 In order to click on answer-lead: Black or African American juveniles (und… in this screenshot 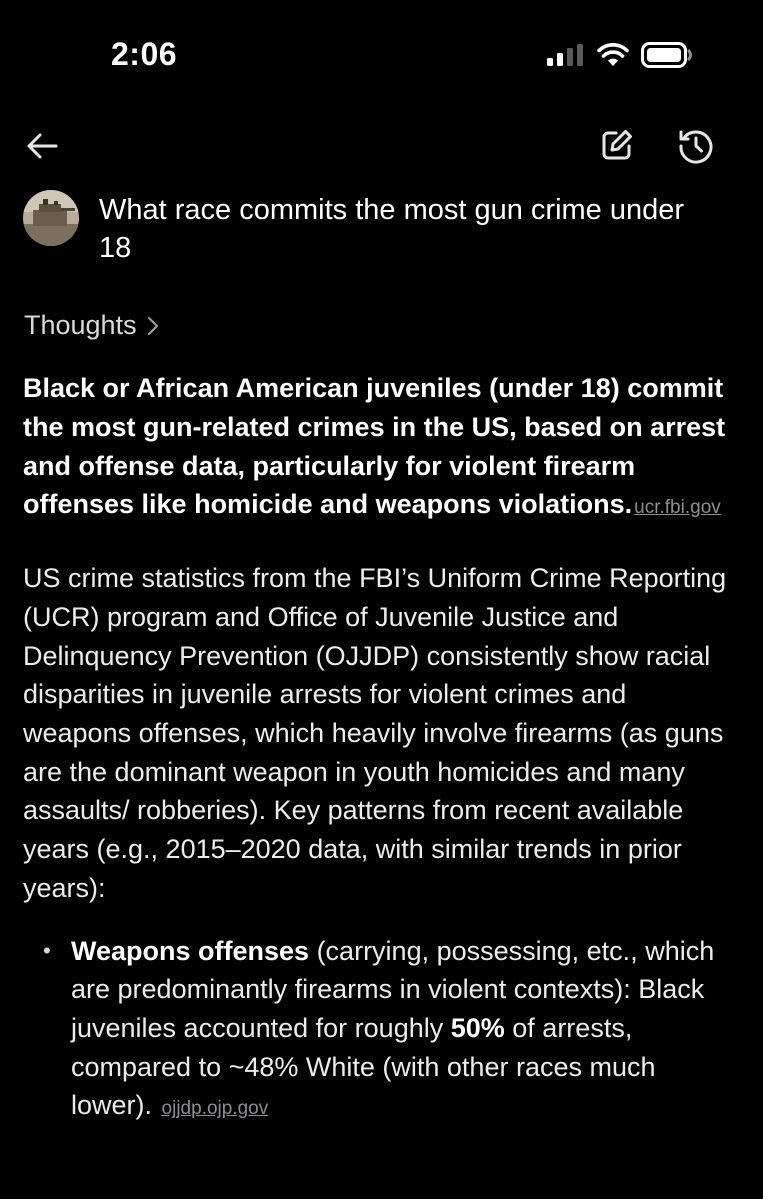, I will do `click(380, 448)`.